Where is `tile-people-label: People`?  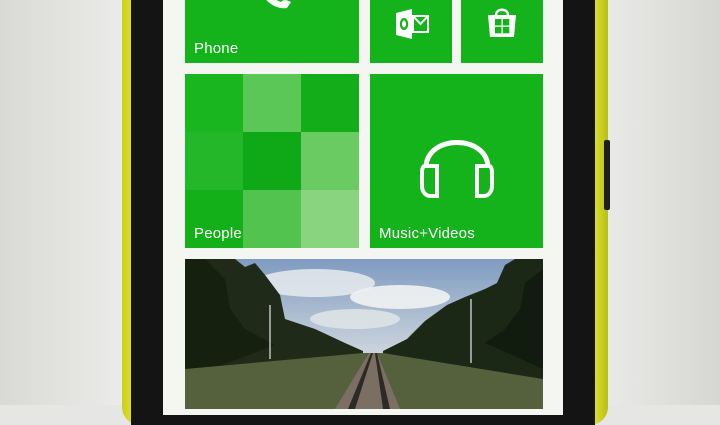
tile-people-label: People is located at coordinates (218, 233).